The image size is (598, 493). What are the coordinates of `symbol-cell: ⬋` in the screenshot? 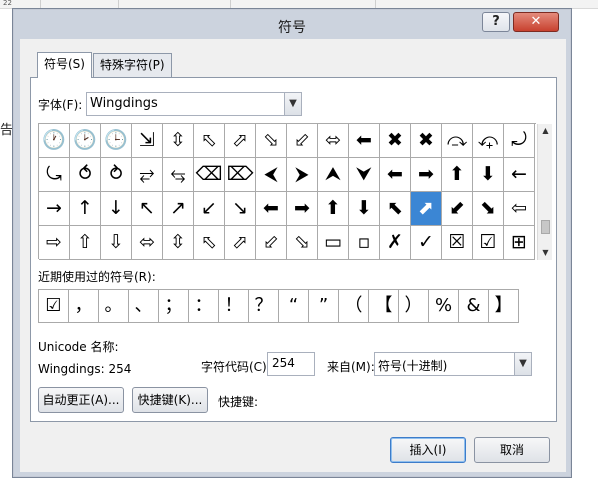 It's located at (457, 209).